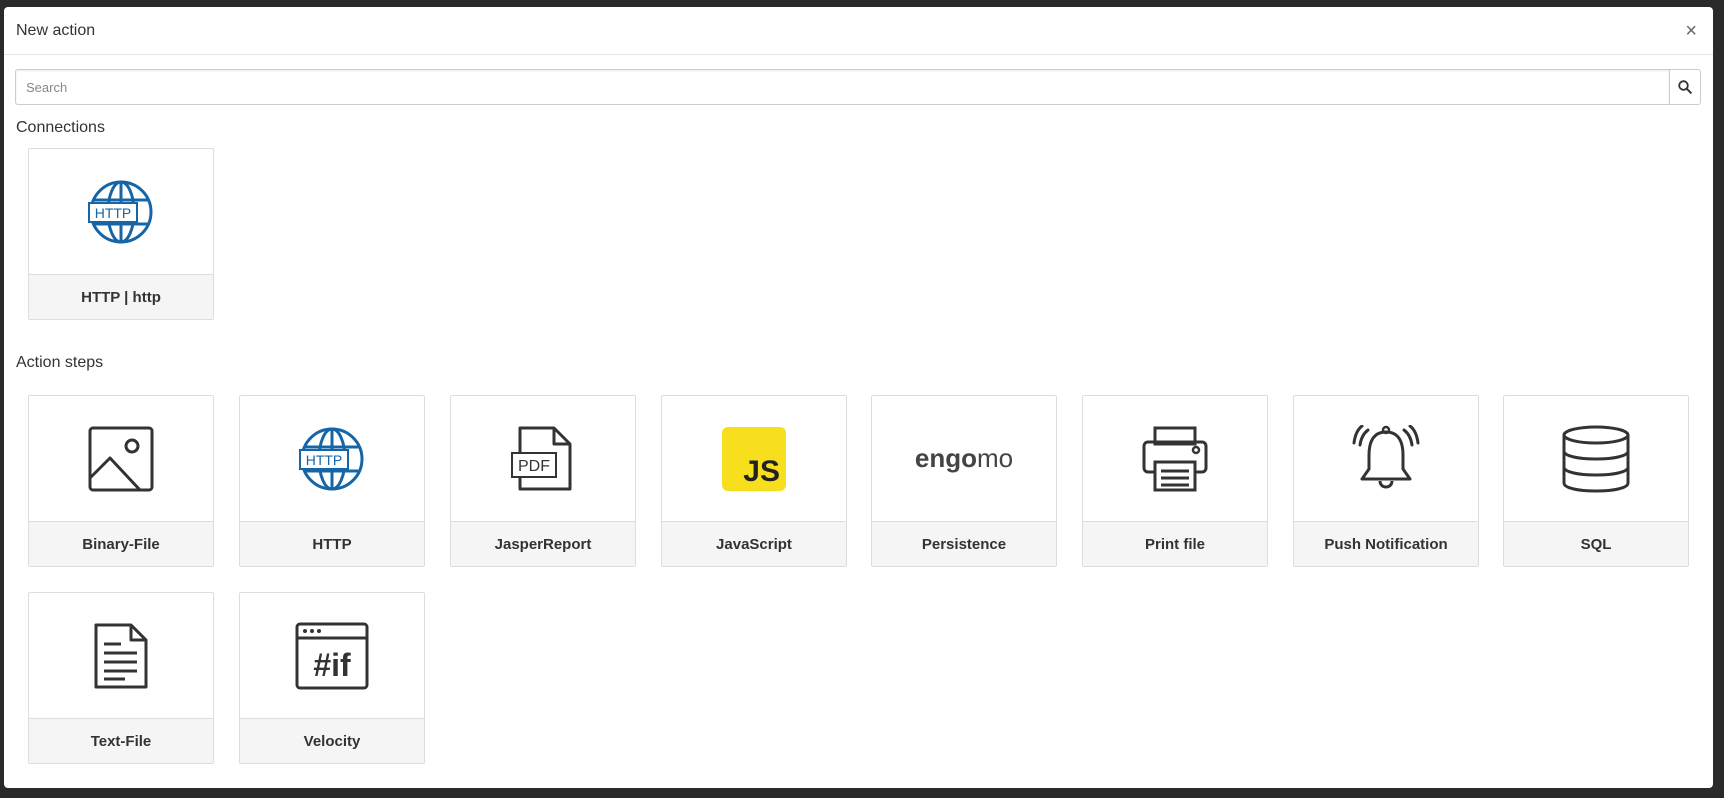 The width and height of the screenshot is (1724, 798). What do you see at coordinates (964, 458) in the screenshot?
I see `engomo-logo-icon: engomo` at bounding box center [964, 458].